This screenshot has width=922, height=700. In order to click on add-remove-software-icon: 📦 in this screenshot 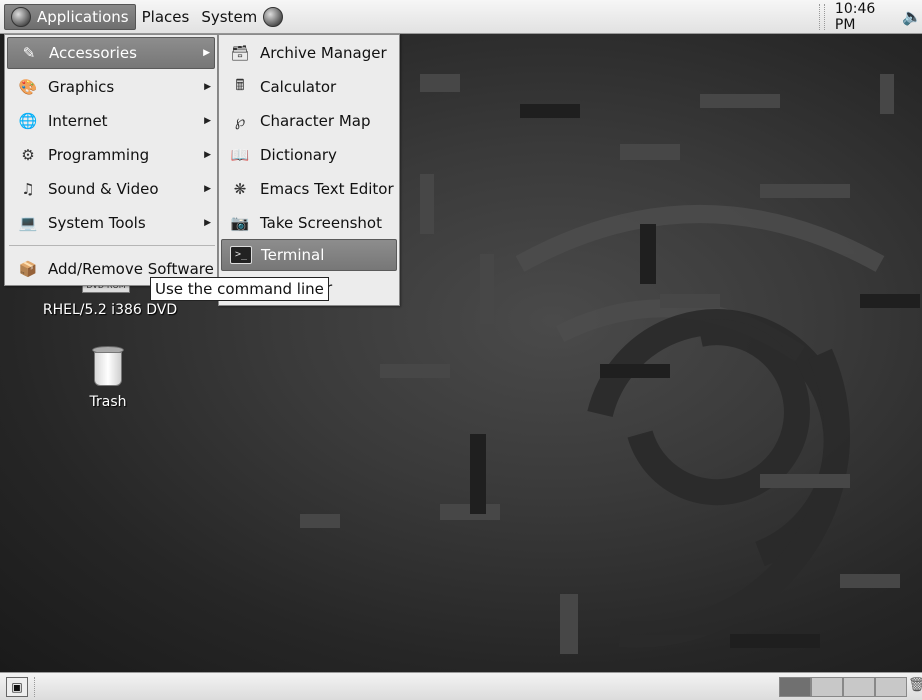, I will do `click(28, 269)`.